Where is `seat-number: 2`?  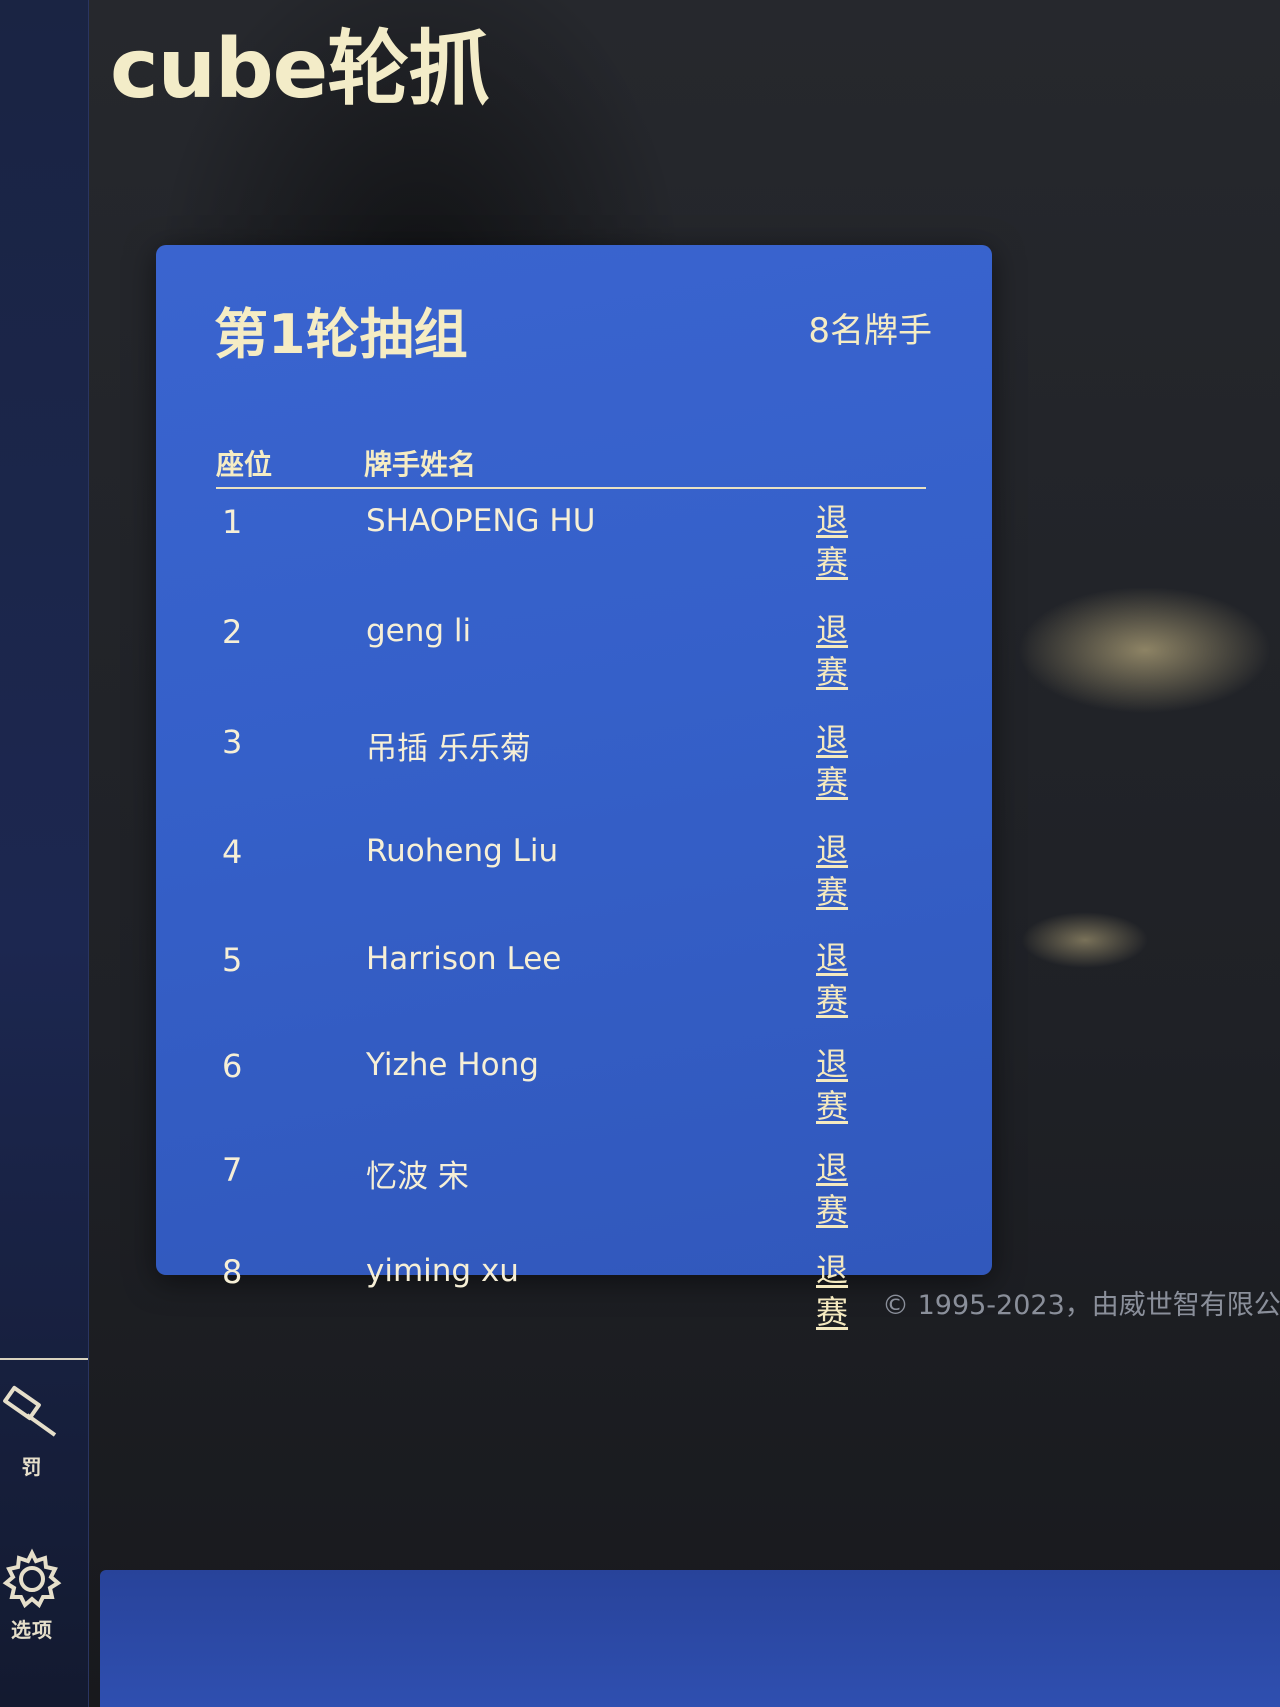
seat-number: 2 is located at coordinates (232, 632).